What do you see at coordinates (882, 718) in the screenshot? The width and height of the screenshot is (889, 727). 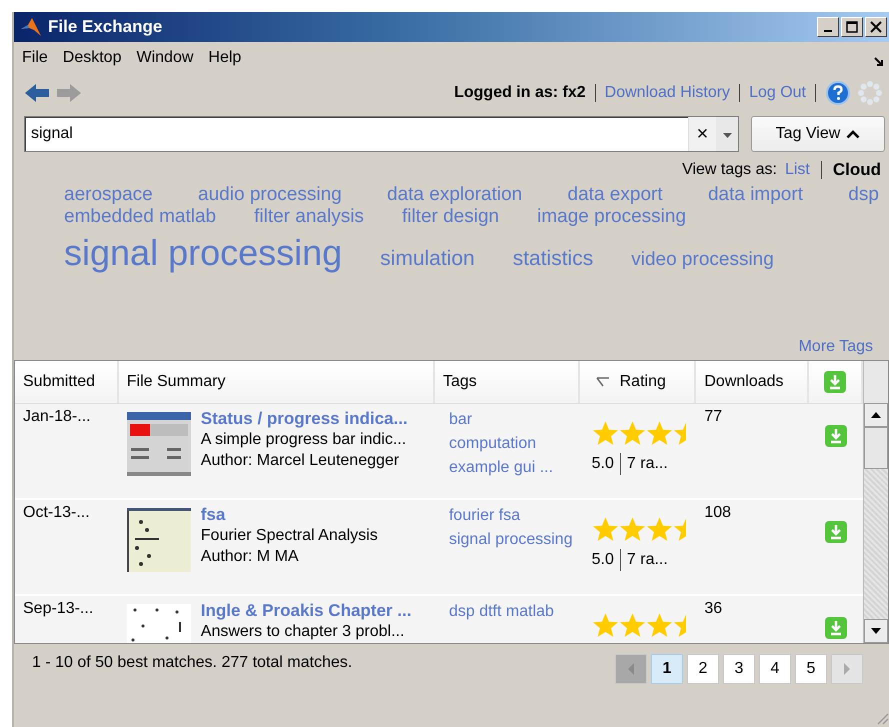 I see `resize-grip-icon` at bounding box center [882, 718].